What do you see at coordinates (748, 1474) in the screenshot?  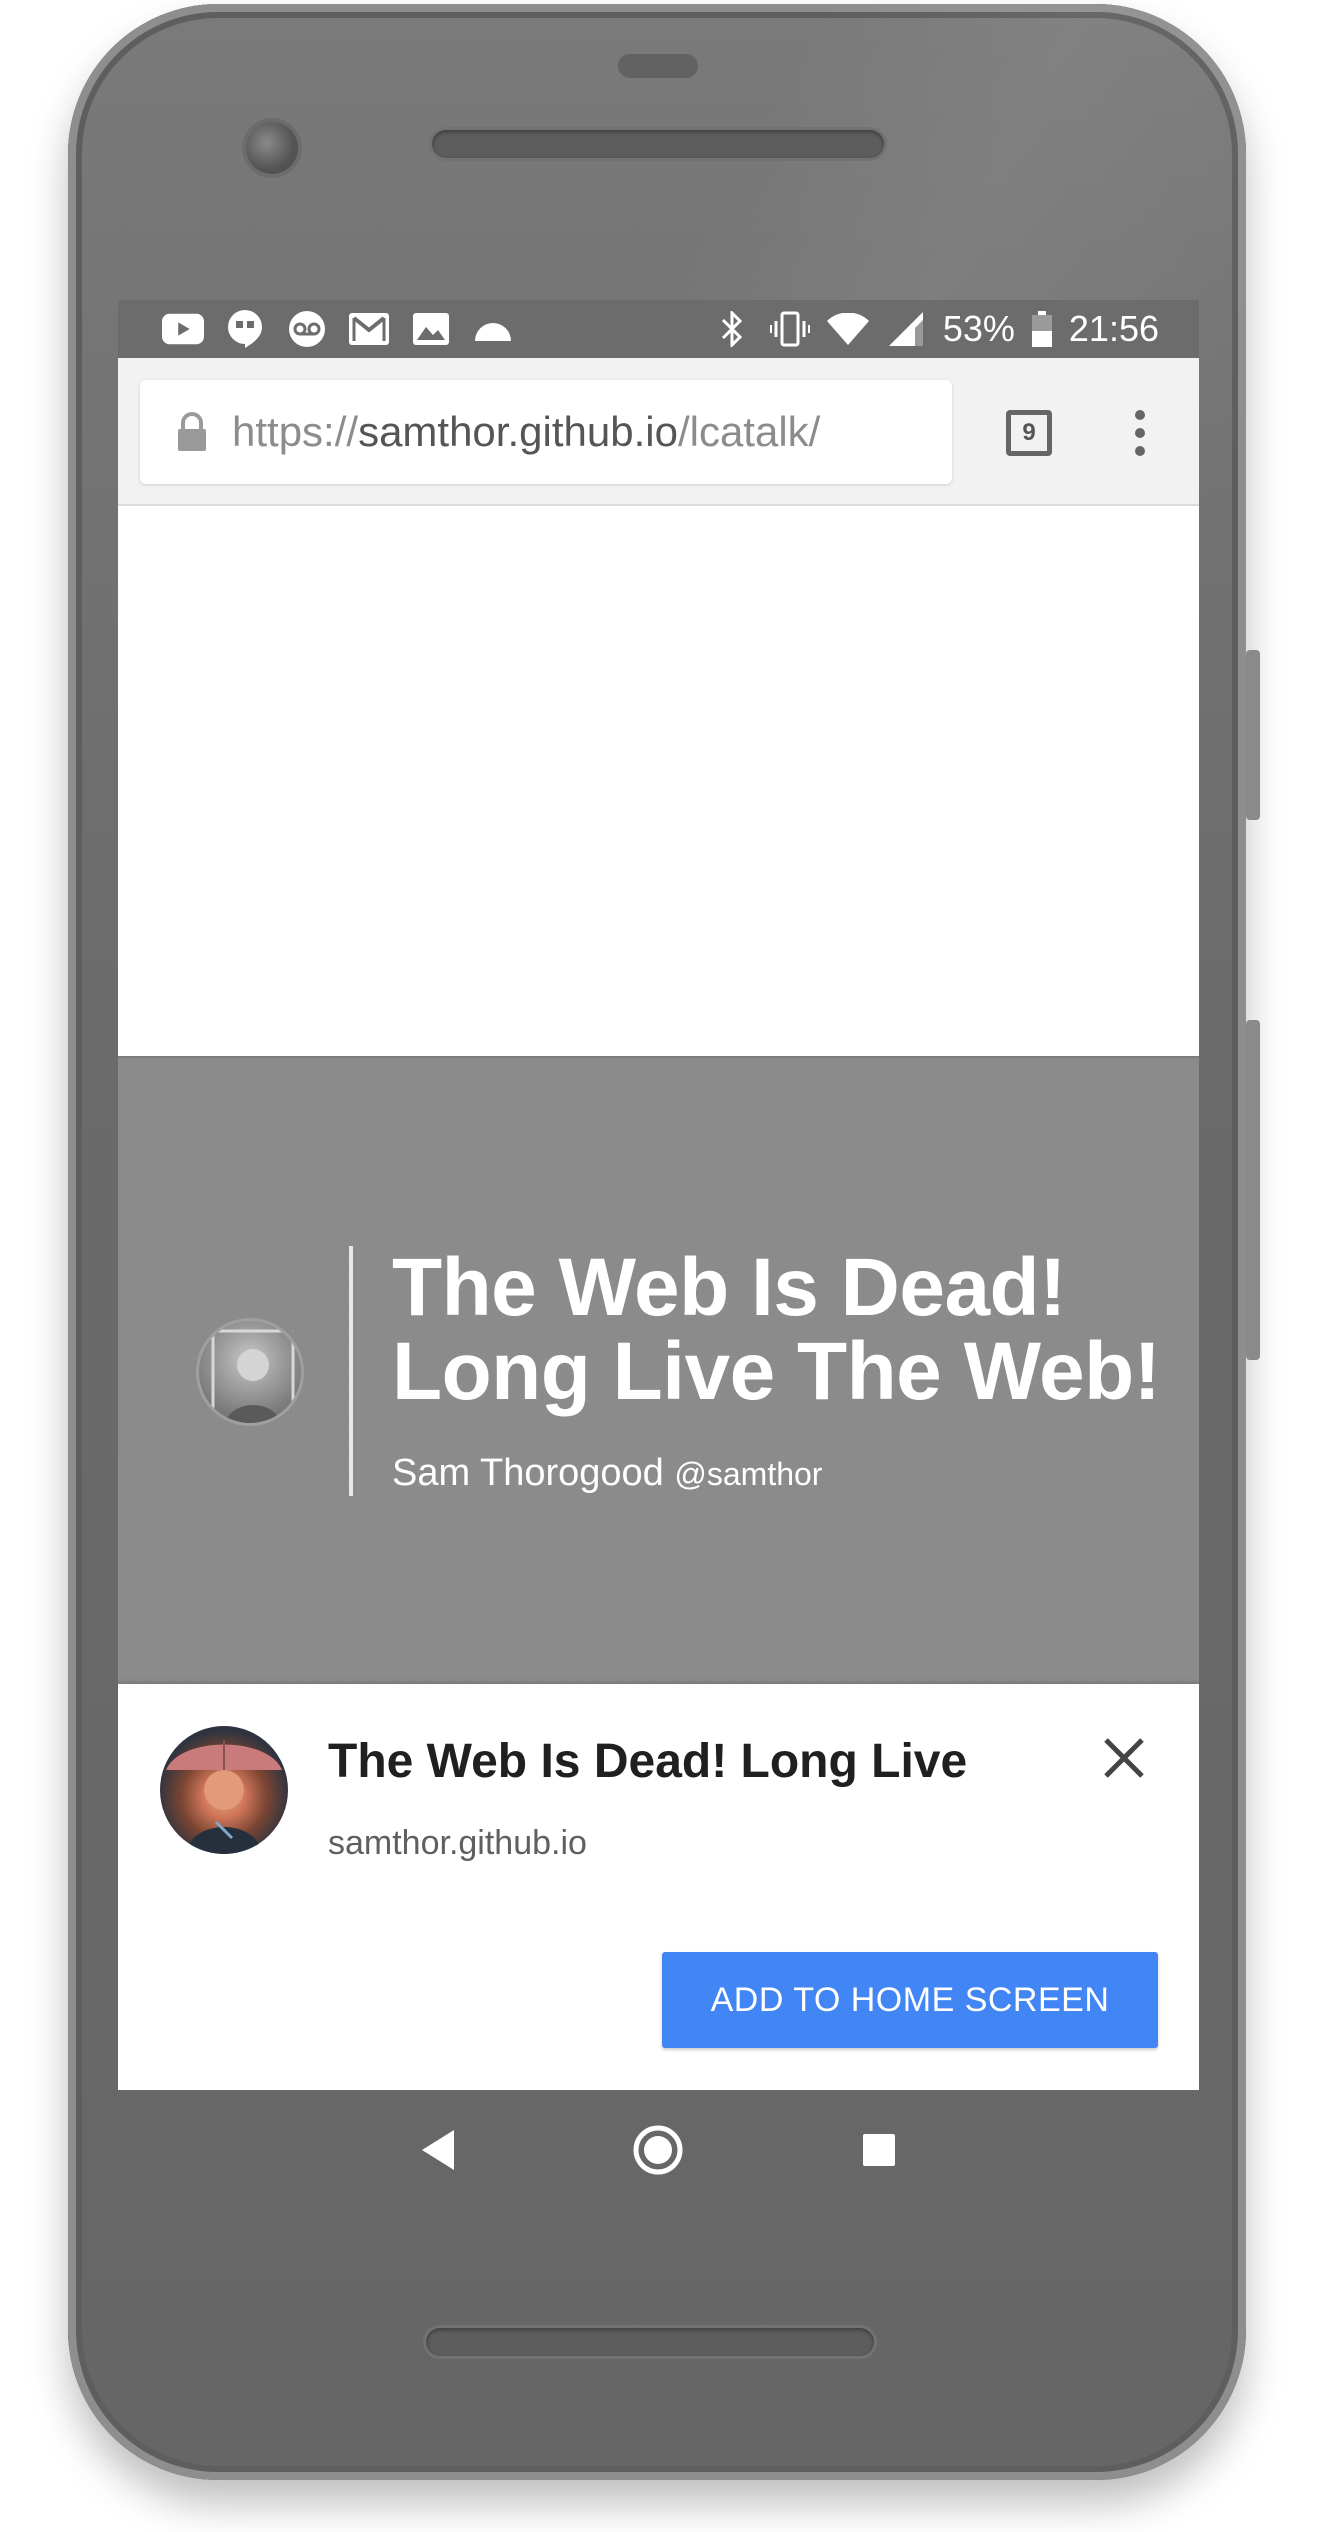 I see `author-handle: @samthor` at bounding box center [748, 1474].